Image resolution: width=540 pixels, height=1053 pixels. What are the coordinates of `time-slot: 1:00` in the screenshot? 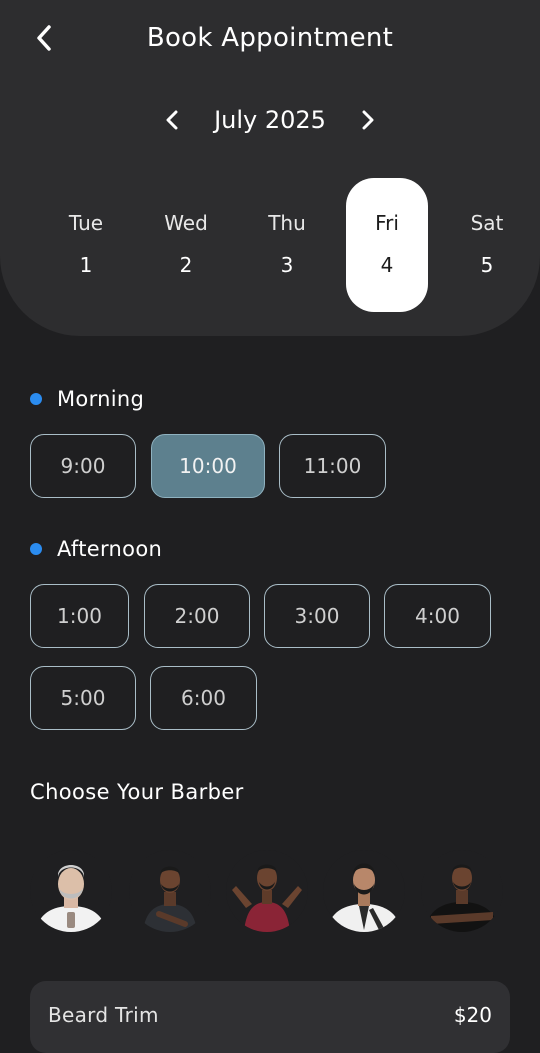 It's located at (79, 616).